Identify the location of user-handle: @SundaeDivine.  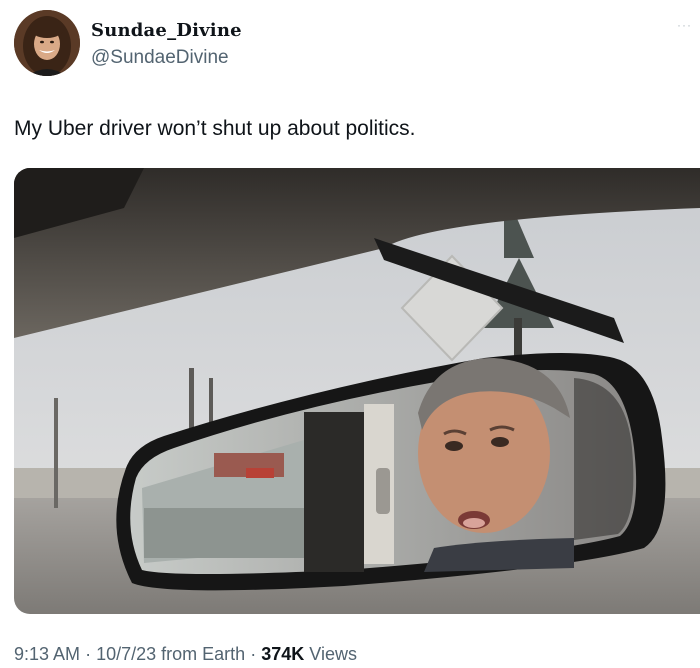
(166, 58).